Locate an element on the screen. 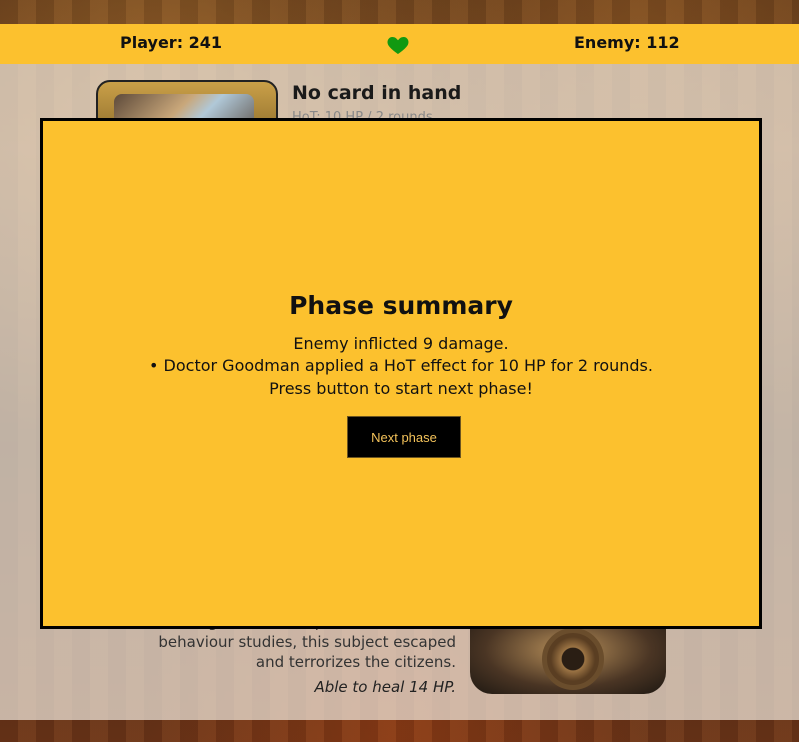  player-score: Player: 241 is located at coordinates (171, 42).